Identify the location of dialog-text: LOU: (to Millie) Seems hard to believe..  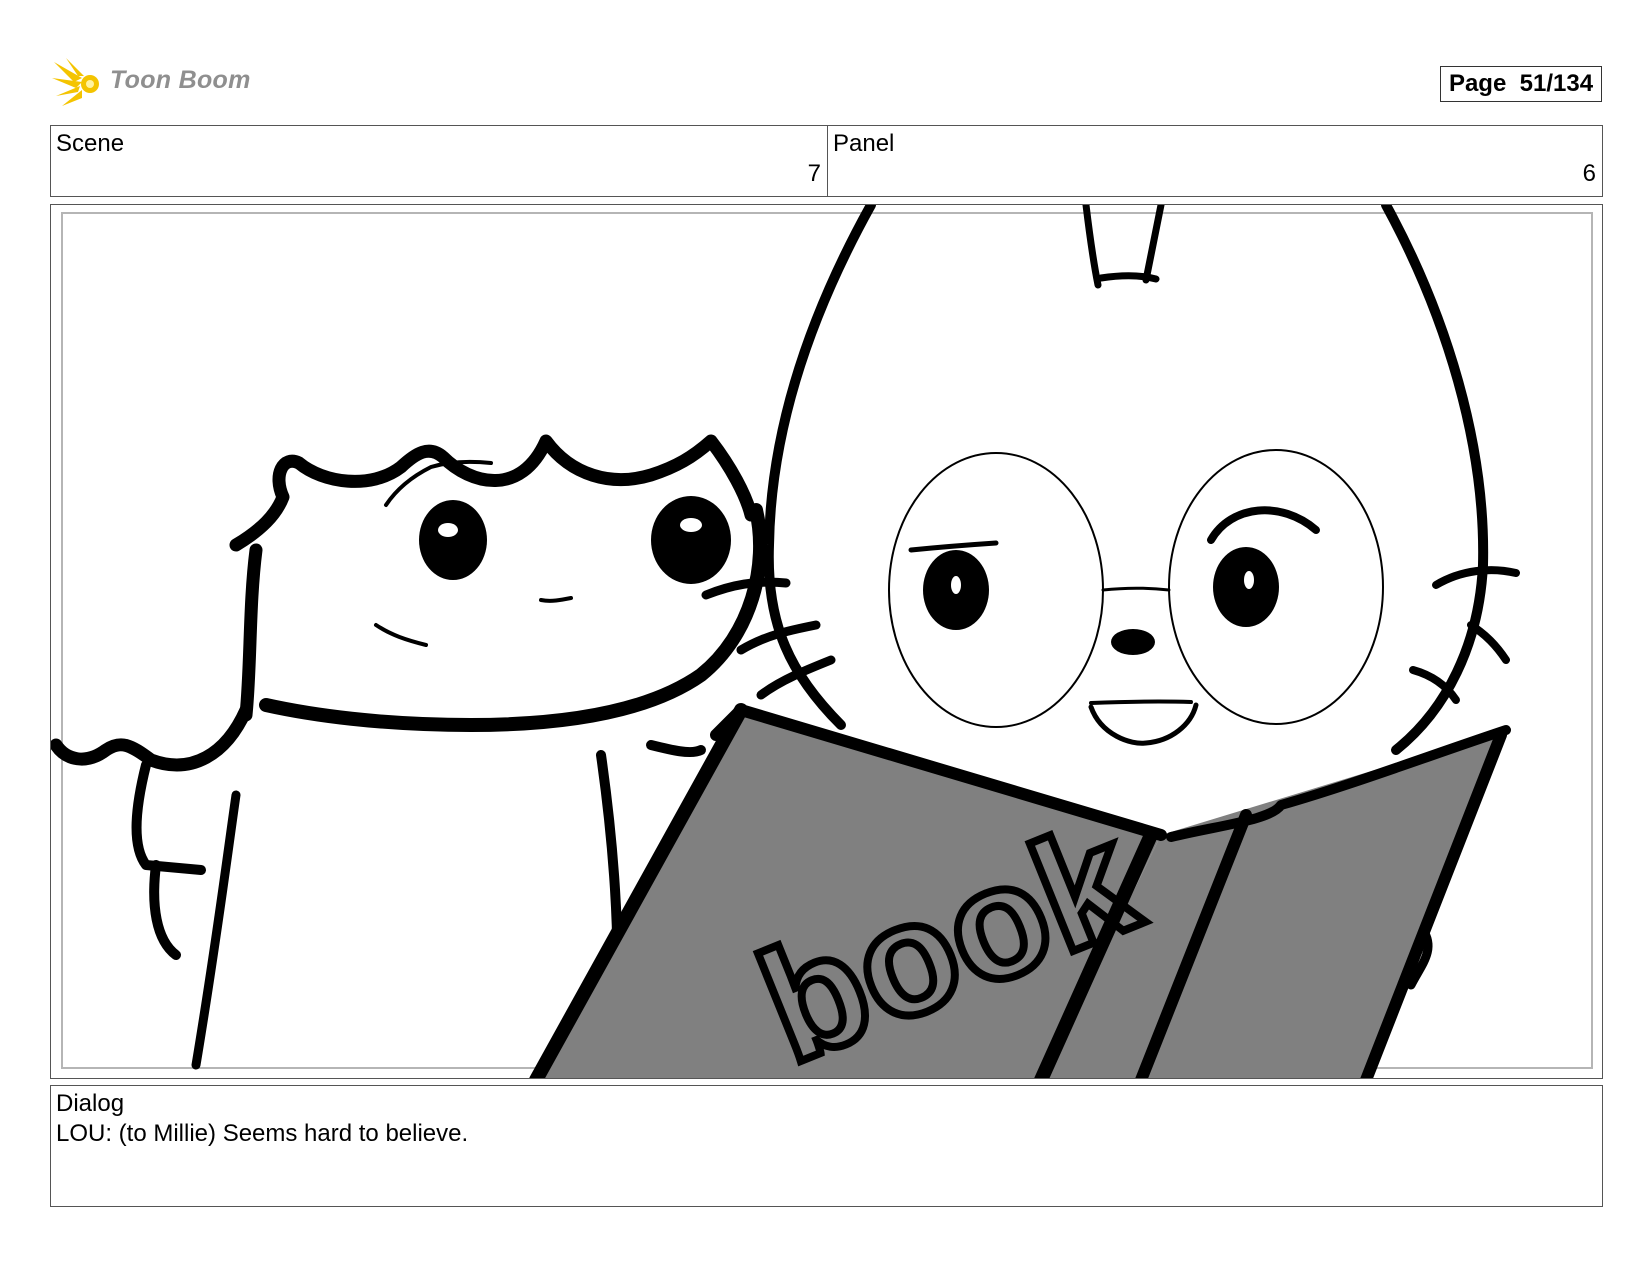
(262, 1133).